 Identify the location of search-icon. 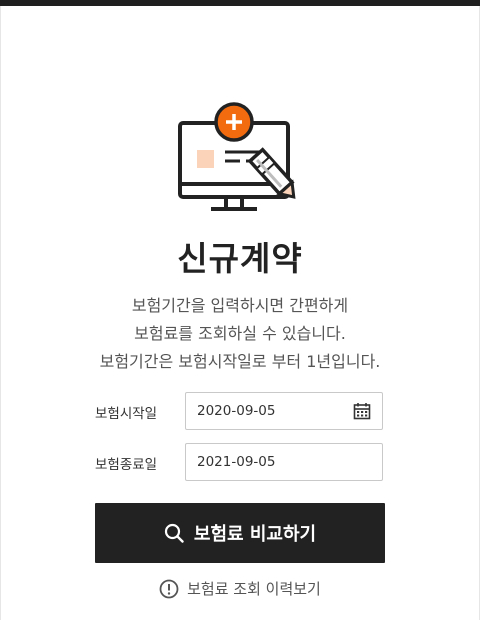
(174, 533).